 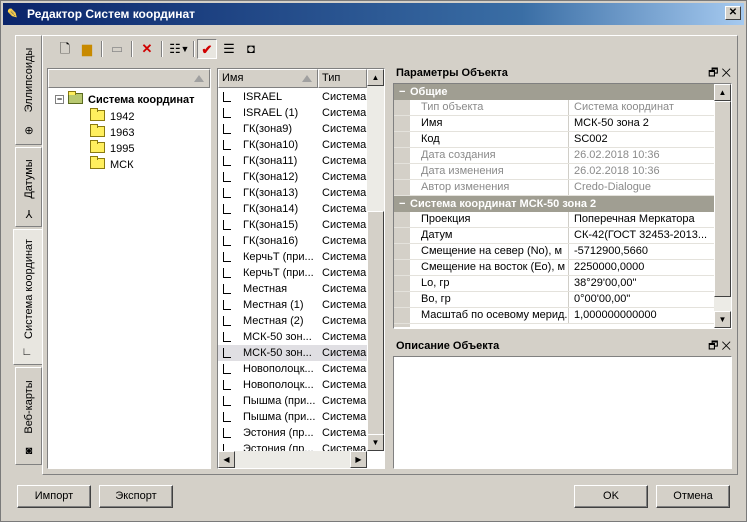 What do you see at coordinates (643, 299) in the screenshot?
I see `property-value: 0°00'00,00"` at bounding box center [643, 299].